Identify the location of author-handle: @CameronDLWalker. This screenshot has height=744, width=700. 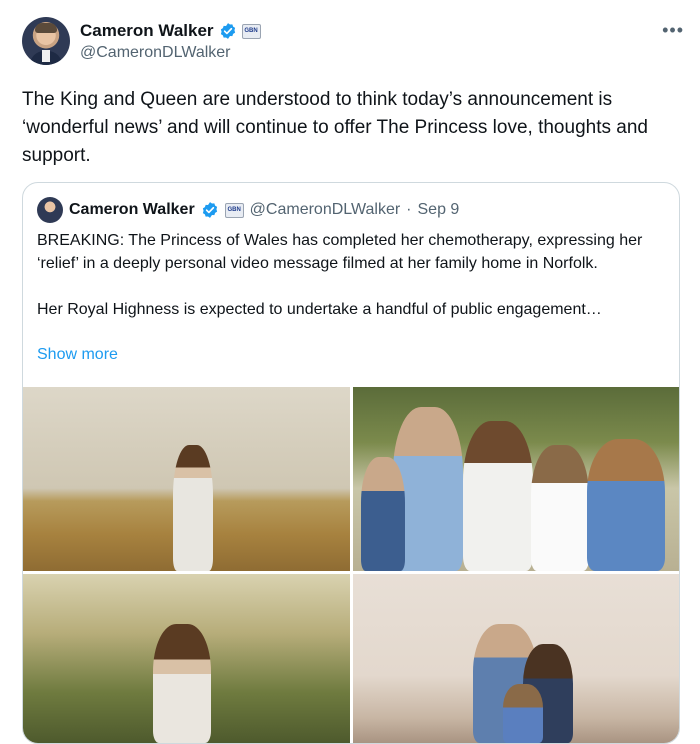
(155, 53).